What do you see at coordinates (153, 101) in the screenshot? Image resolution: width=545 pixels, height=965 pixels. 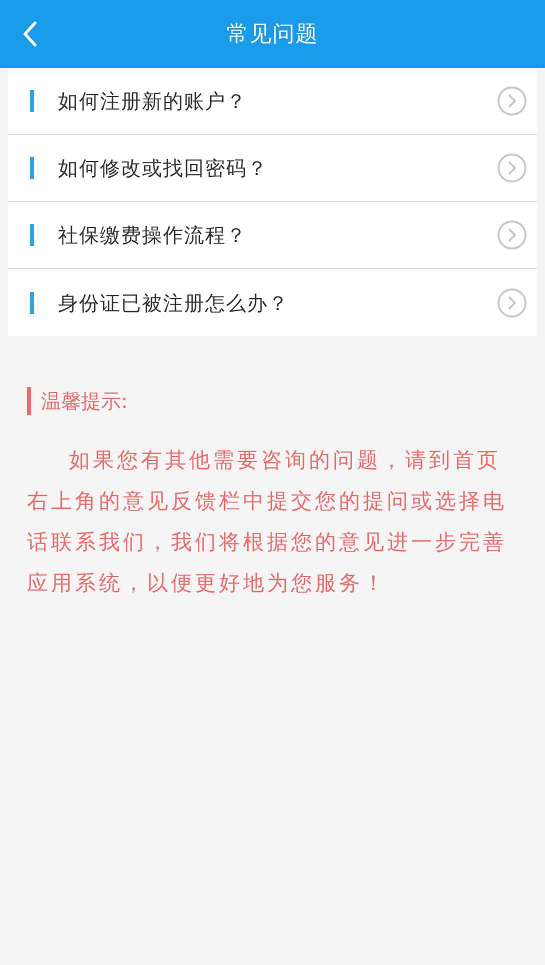 I see `question-text: 如何注册新的账户？` at bounding box center [153, 101].